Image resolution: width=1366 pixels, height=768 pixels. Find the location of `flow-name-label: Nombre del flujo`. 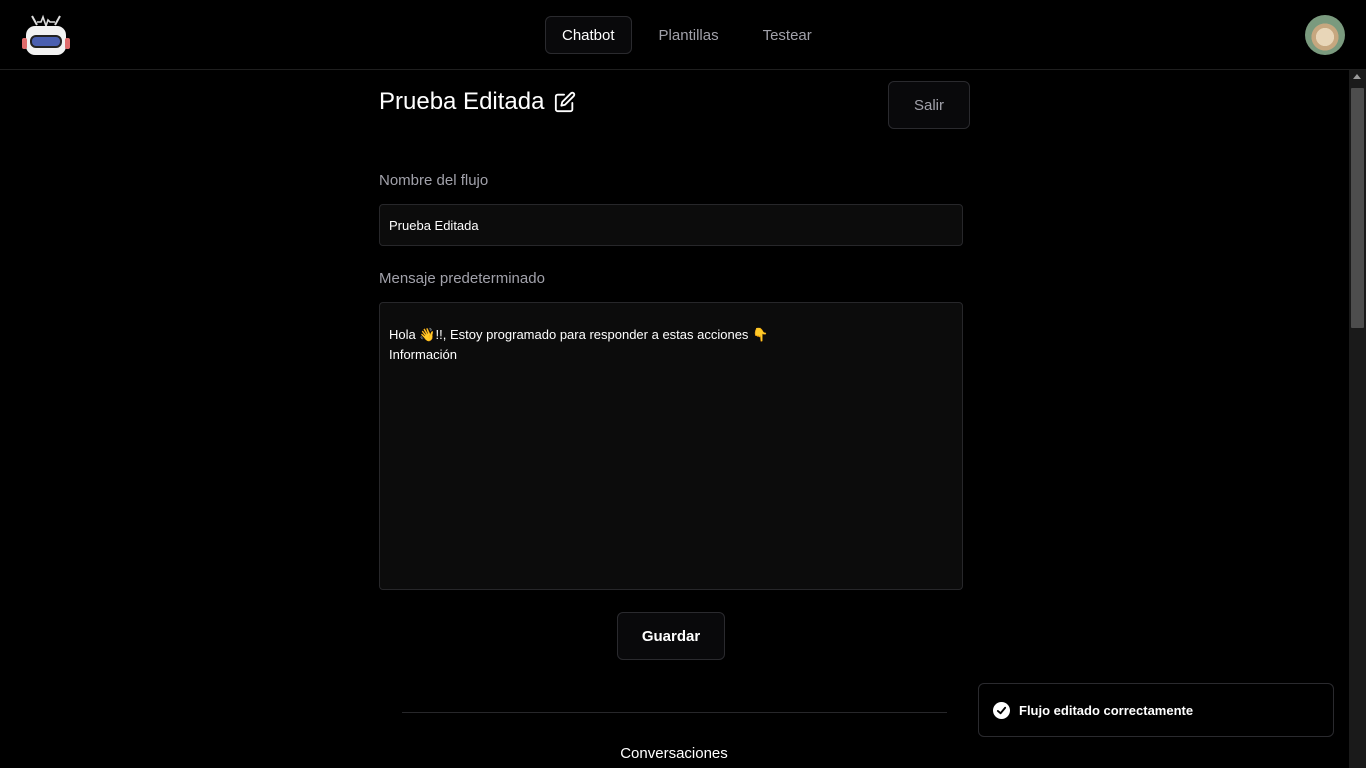

flow-name-label: Nombre del flujo is located at coordinates (434, 180).